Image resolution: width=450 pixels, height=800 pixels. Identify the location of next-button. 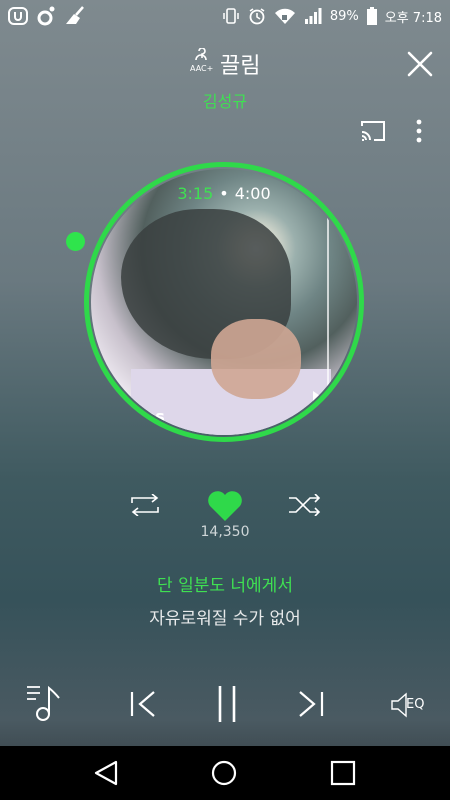
(311, 704).